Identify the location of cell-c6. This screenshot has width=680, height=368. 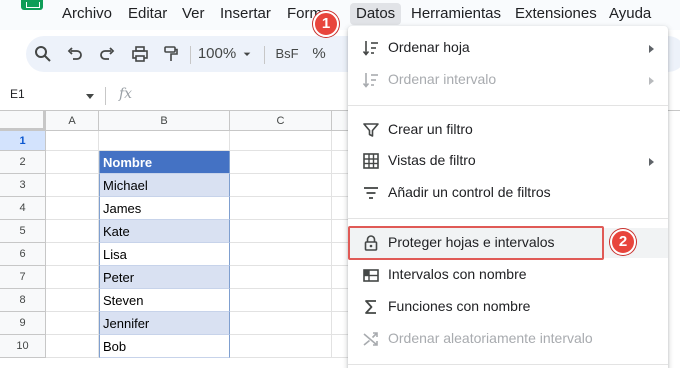
(281, 254).